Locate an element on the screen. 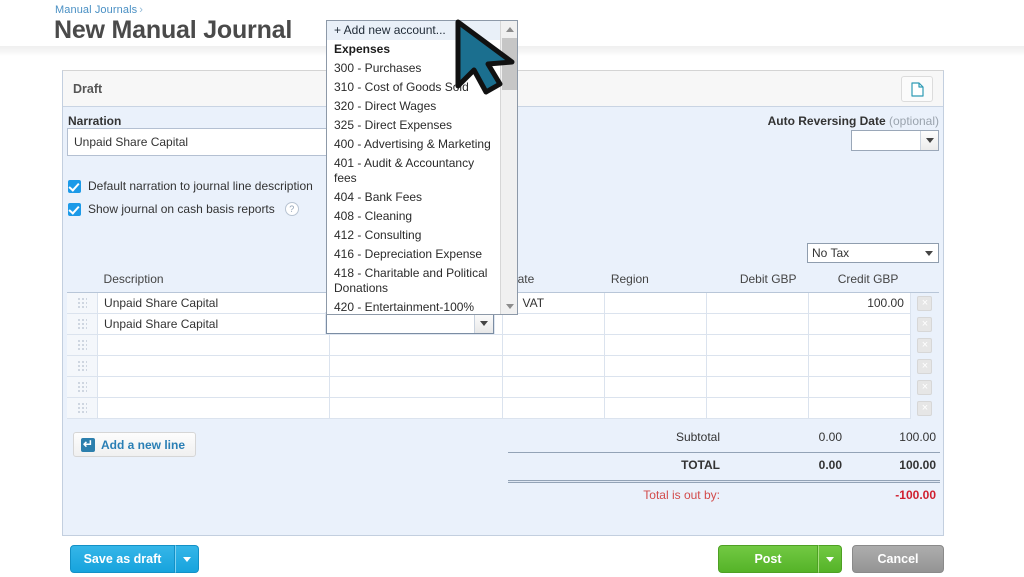  subtotal-row: Subtotal 0.00 100.00 is located at coordinates (720, 437).